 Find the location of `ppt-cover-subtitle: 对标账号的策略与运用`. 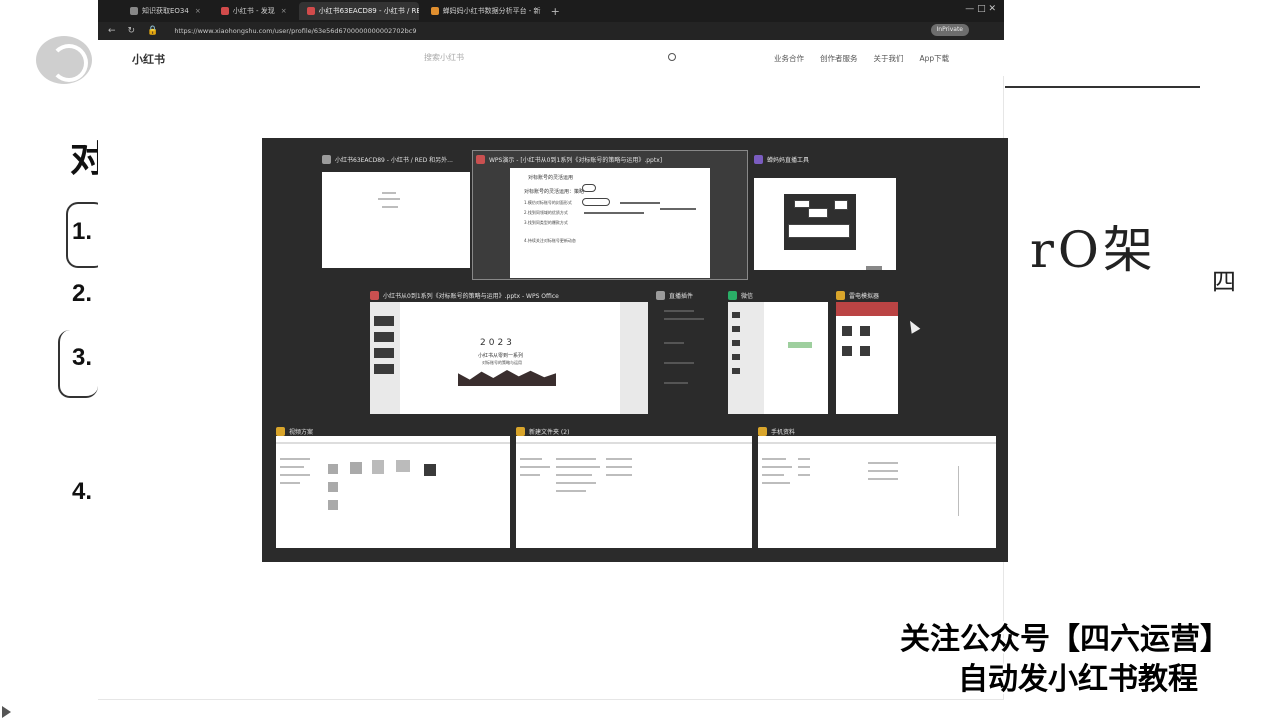

ppt-cover-subtitle: 对标账号的策略与运用 is located at coordinates (502, 362).